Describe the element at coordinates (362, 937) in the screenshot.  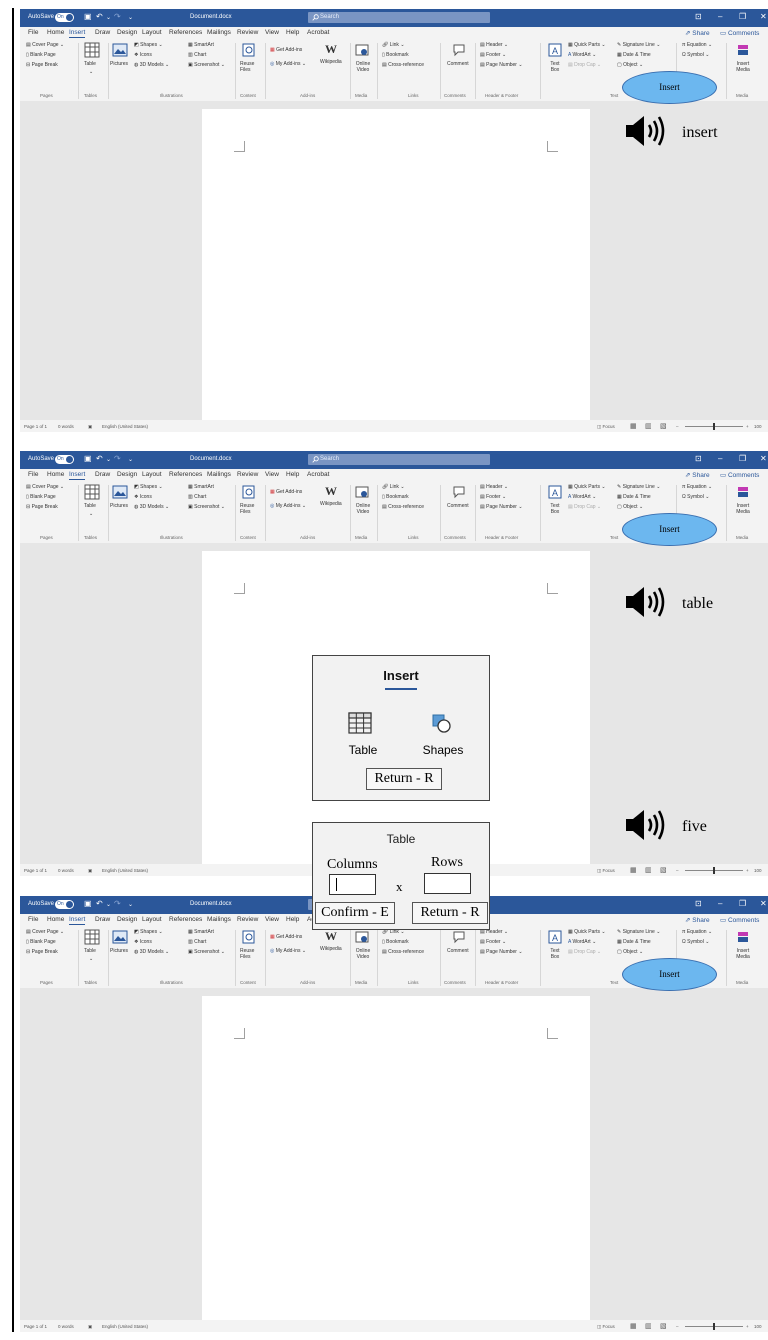
I see `online-video-icon` at that location.